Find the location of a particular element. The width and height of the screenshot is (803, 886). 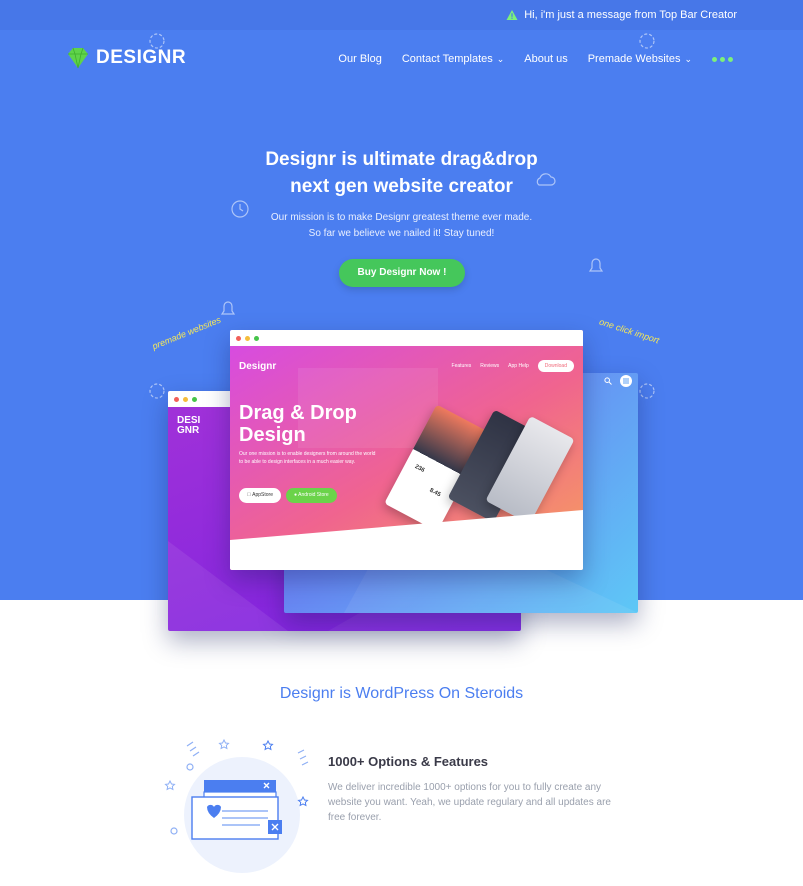

options-illustration is located at coordinates (236, 805).